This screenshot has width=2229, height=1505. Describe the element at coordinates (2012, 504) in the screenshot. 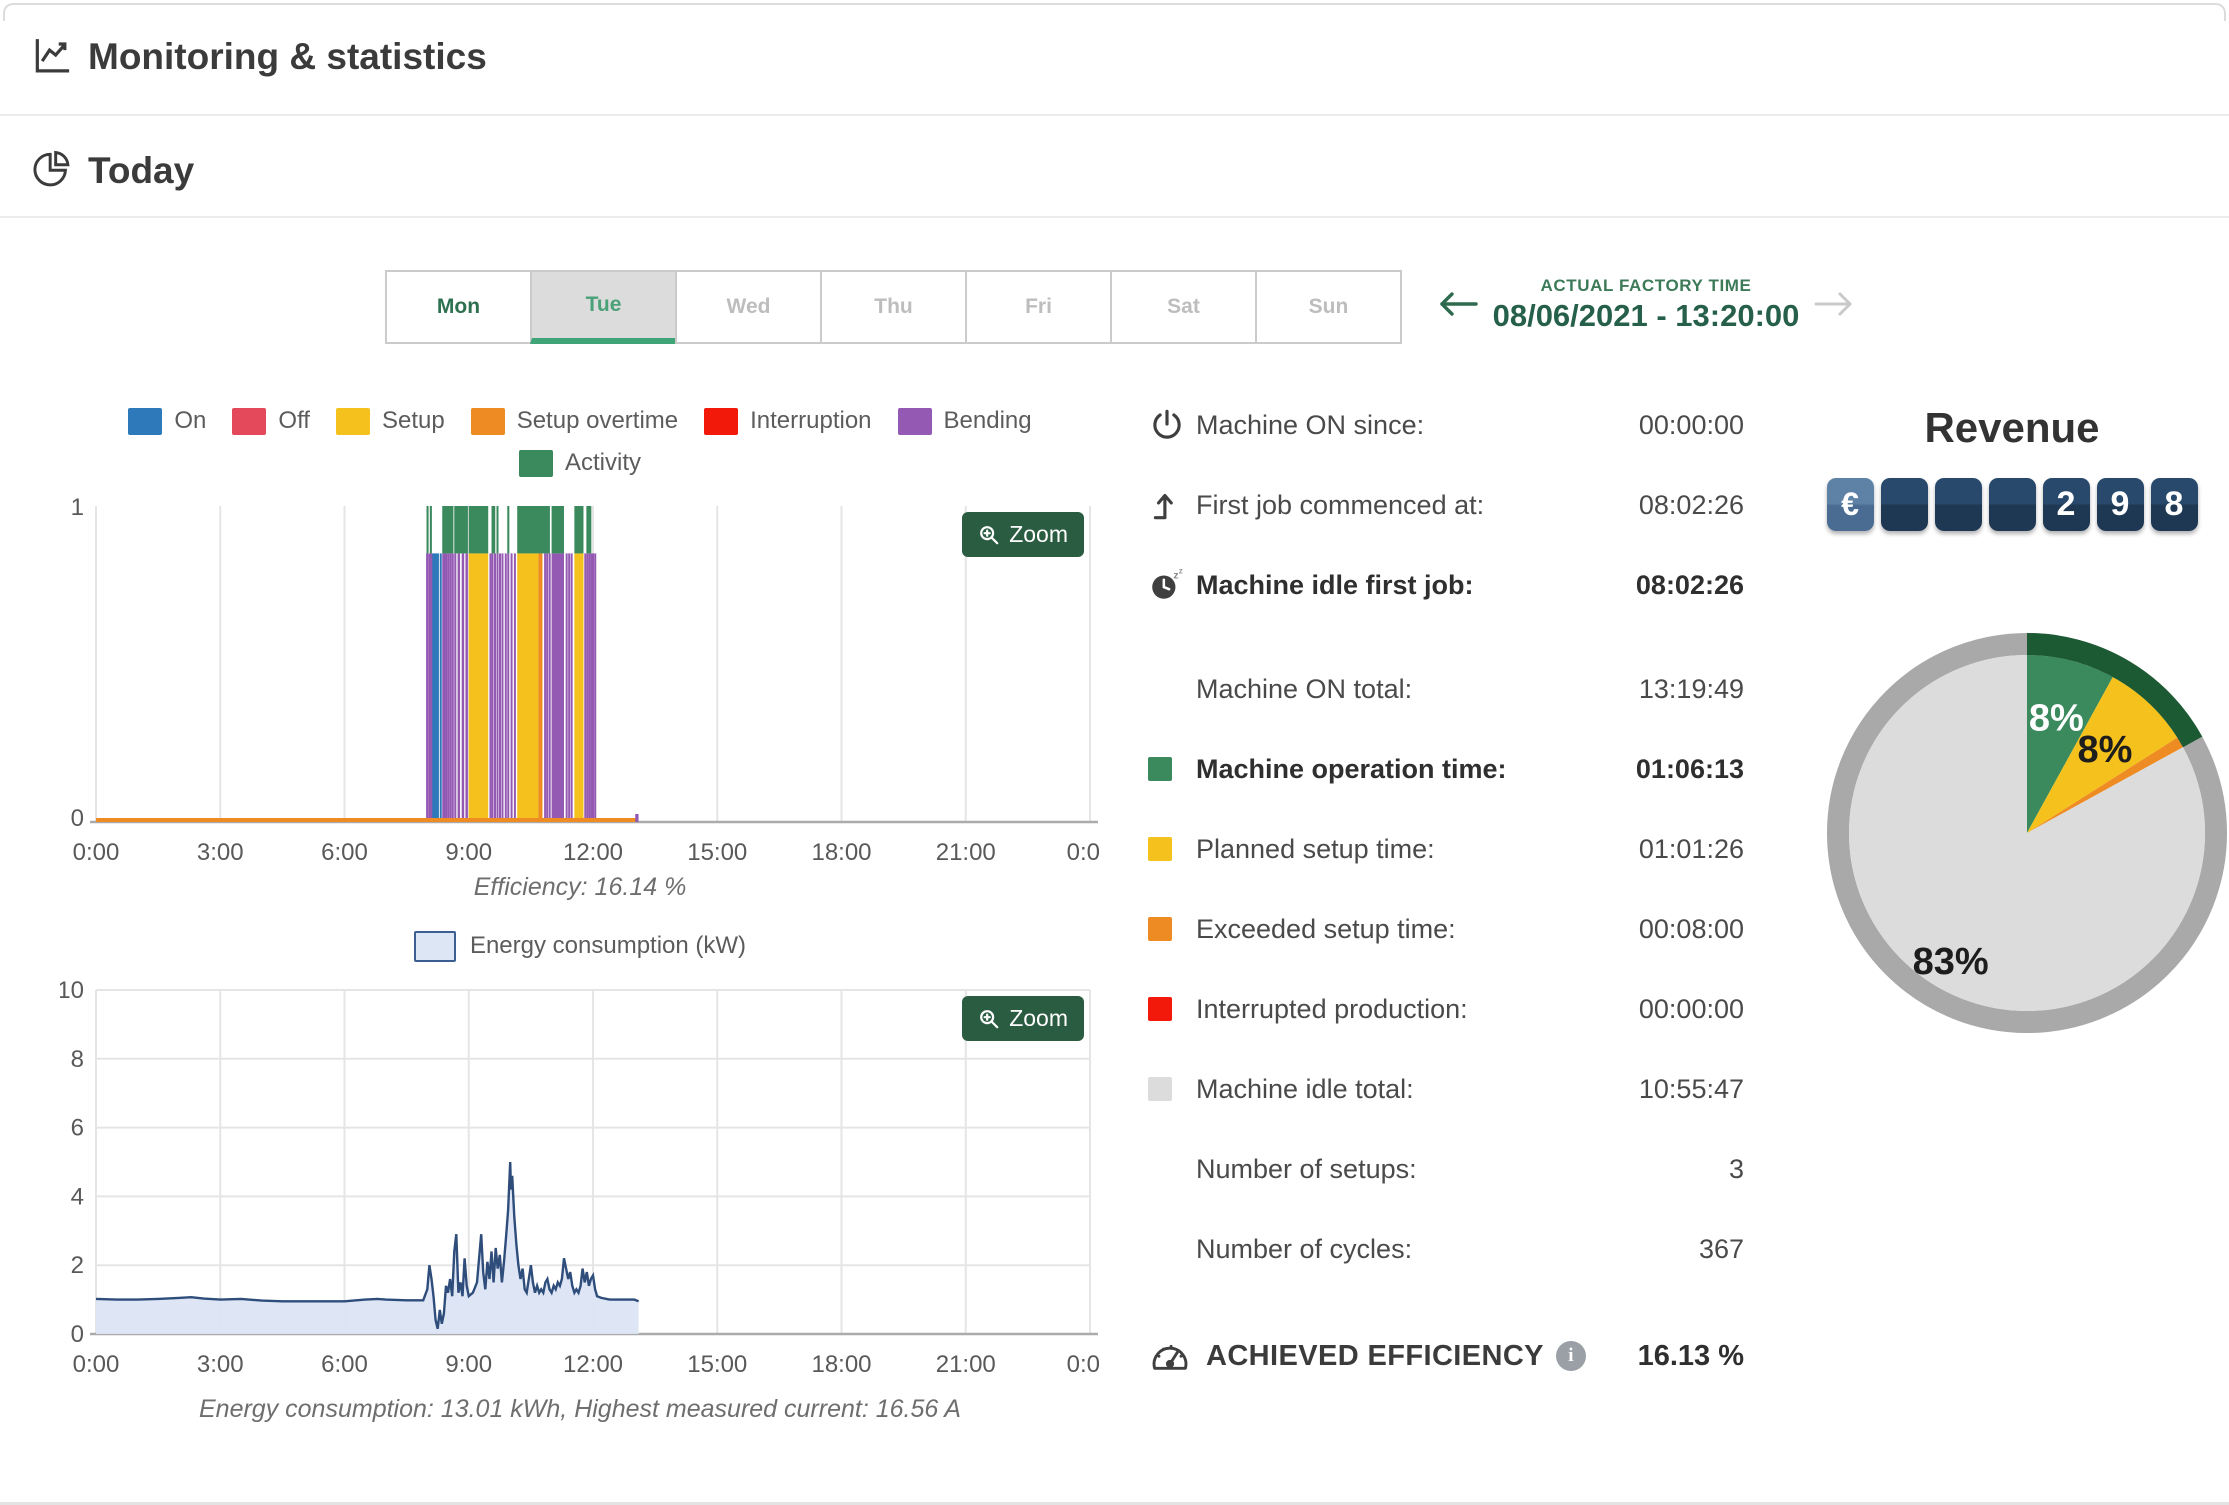

I see `revenue-digit-tile` at that location.